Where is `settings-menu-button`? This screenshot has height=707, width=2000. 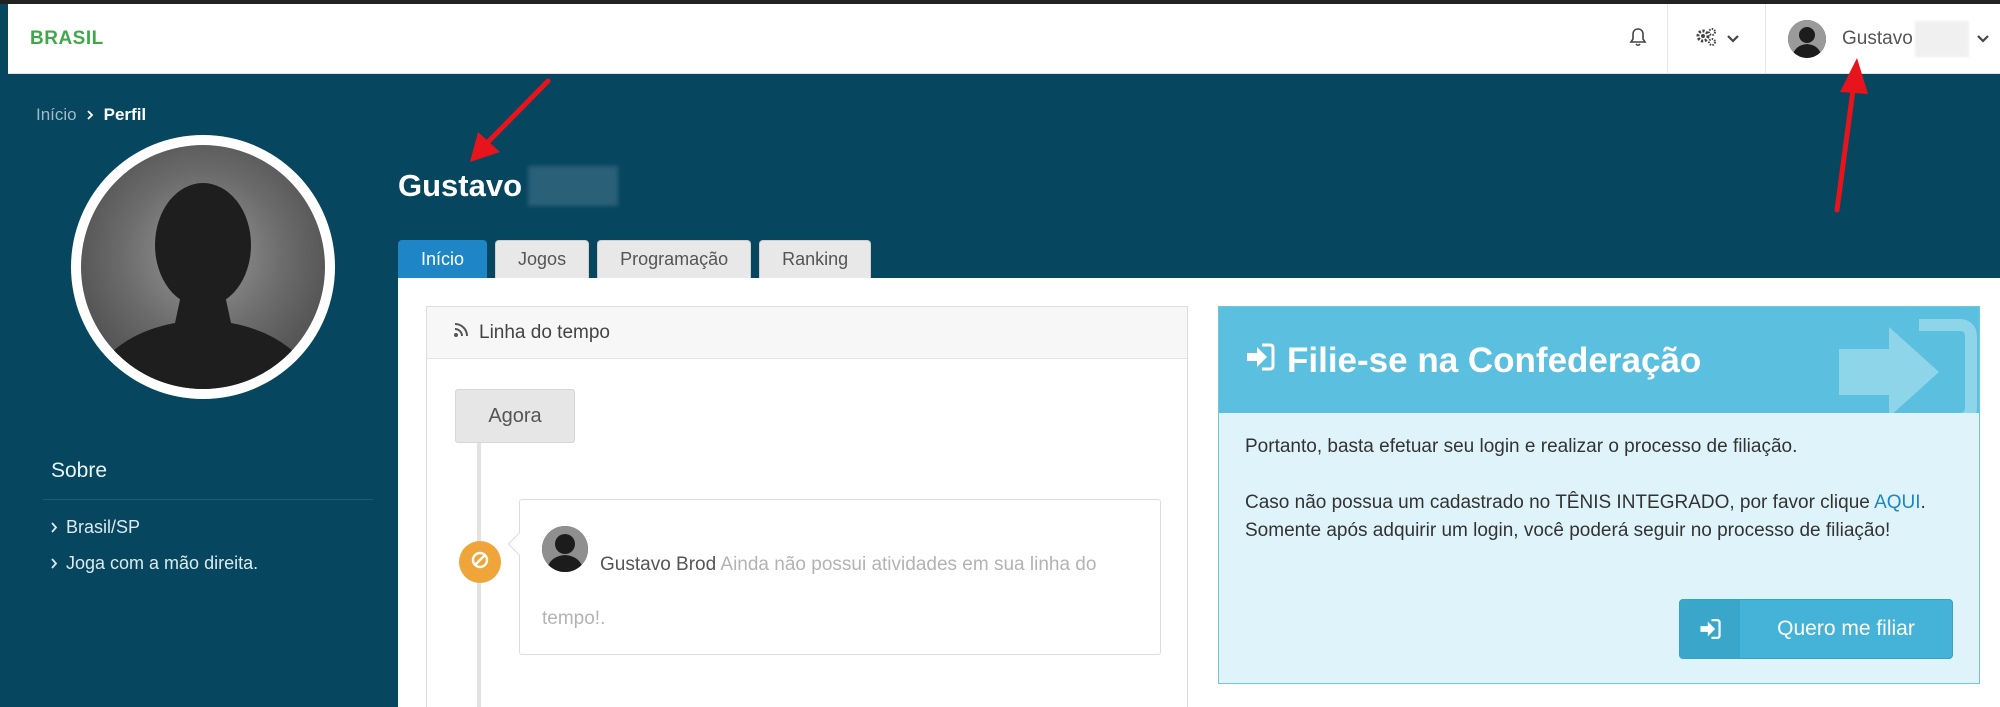
settings-menu-button is located at coordinates (1717, 39).